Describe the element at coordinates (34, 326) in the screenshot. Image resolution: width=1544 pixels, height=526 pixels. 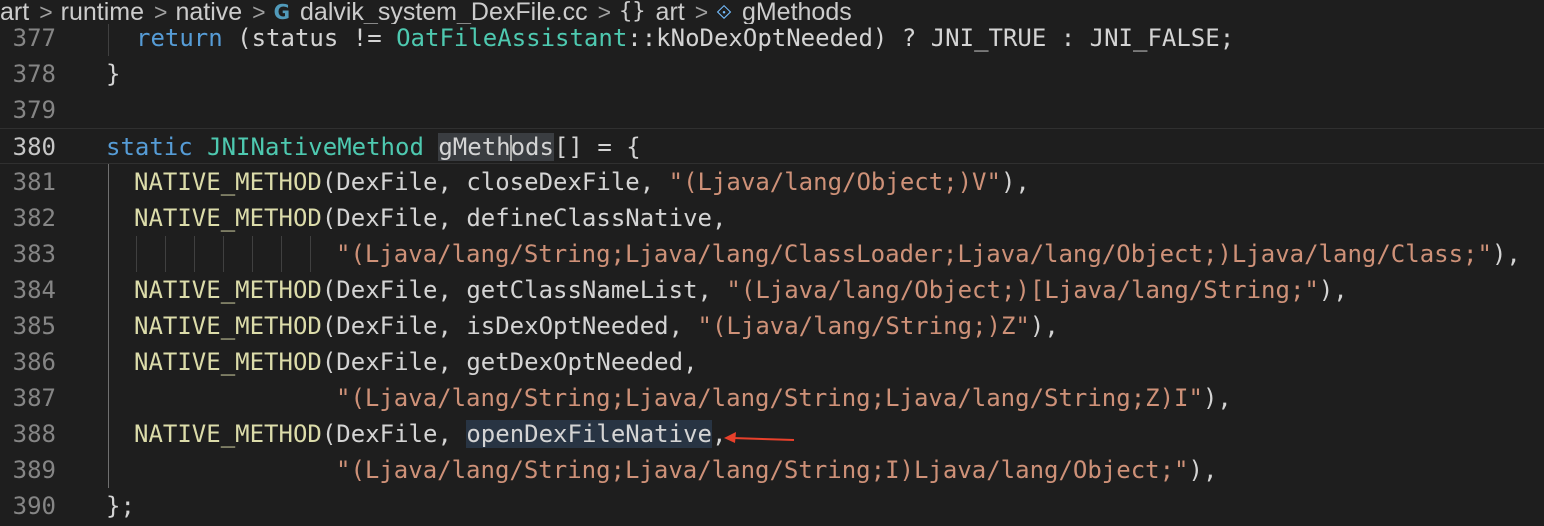
I see `line-number: 385` at that location.